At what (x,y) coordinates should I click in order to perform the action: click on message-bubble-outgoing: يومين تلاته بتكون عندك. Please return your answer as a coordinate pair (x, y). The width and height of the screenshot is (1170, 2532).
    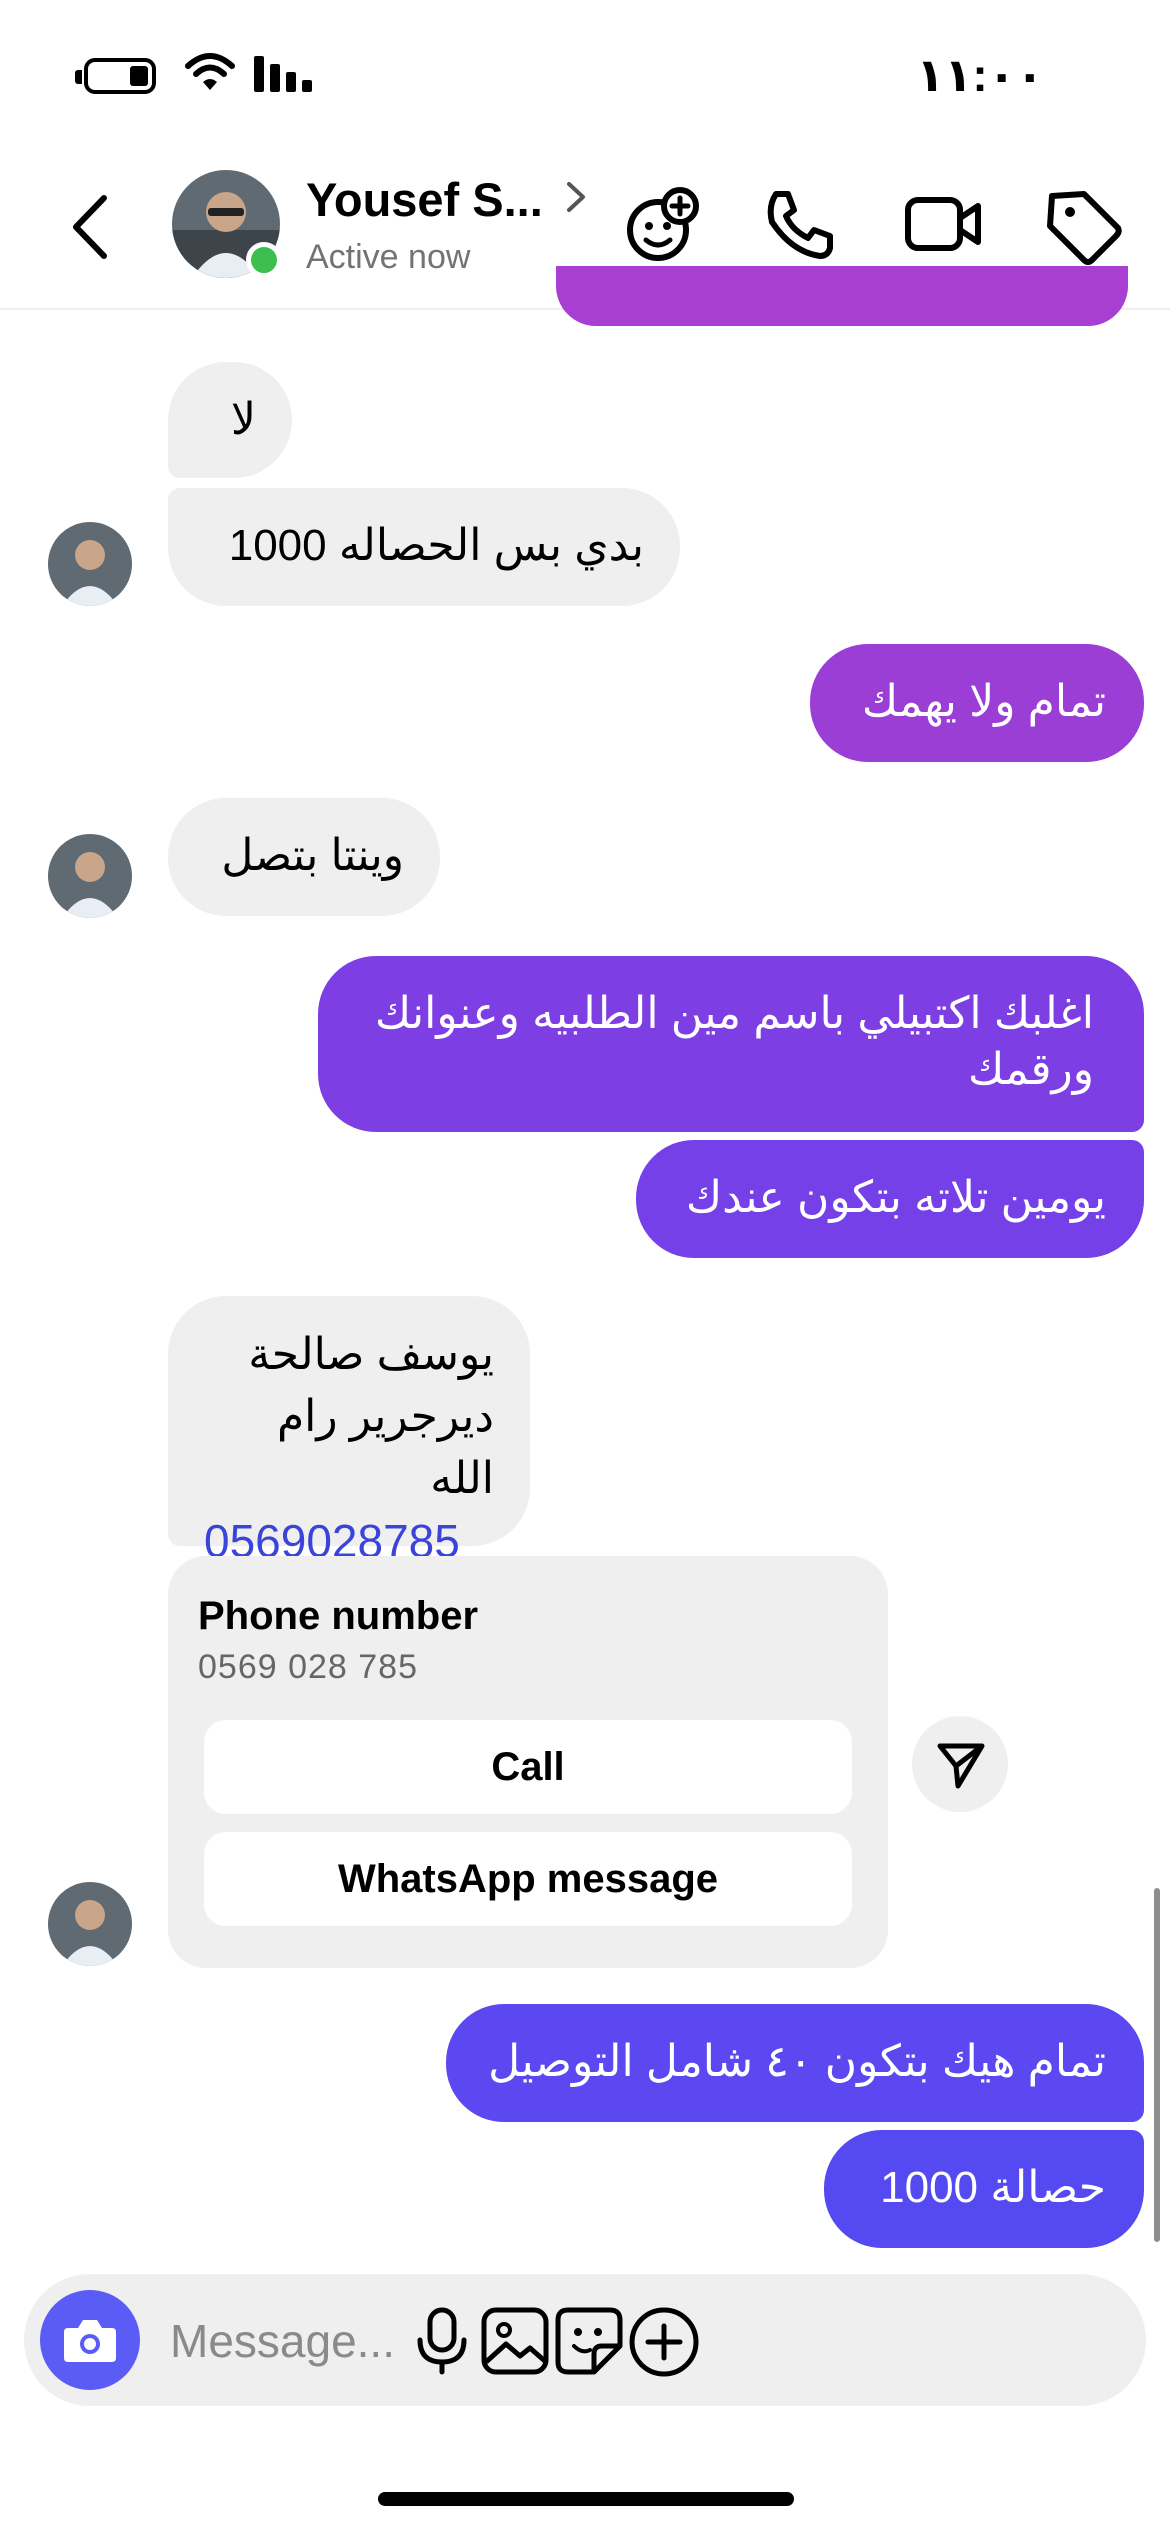
    Looking at the image, I should click on (890, 1199).